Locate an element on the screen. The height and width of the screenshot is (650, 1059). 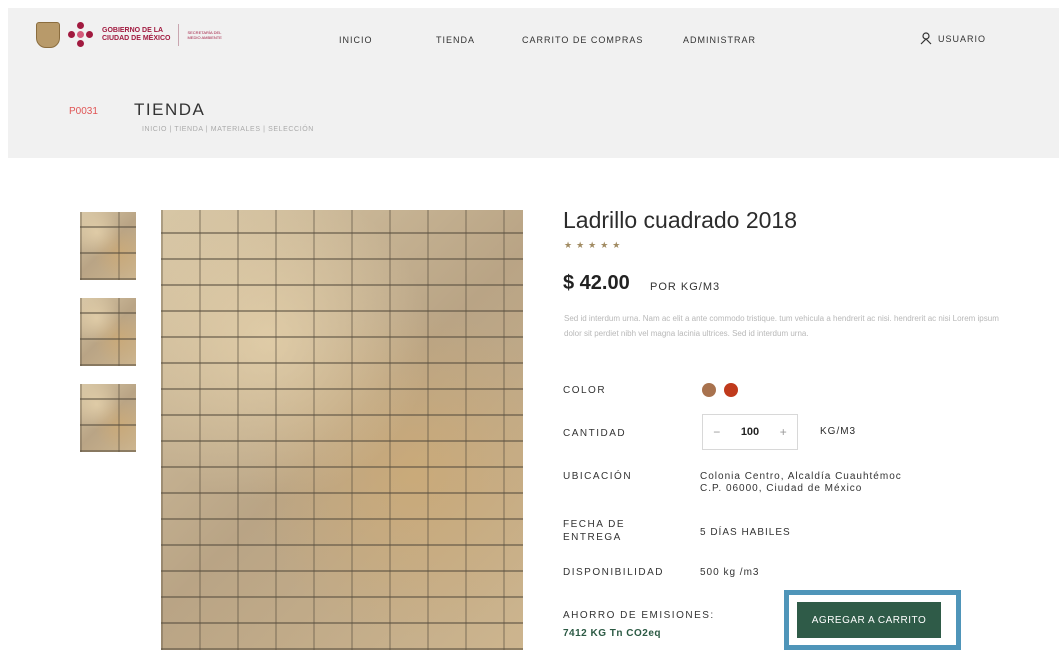
secretaria-name: SECRETARÍA DEL MEDIO AMBIENTE is located at coordinates (204, 35).